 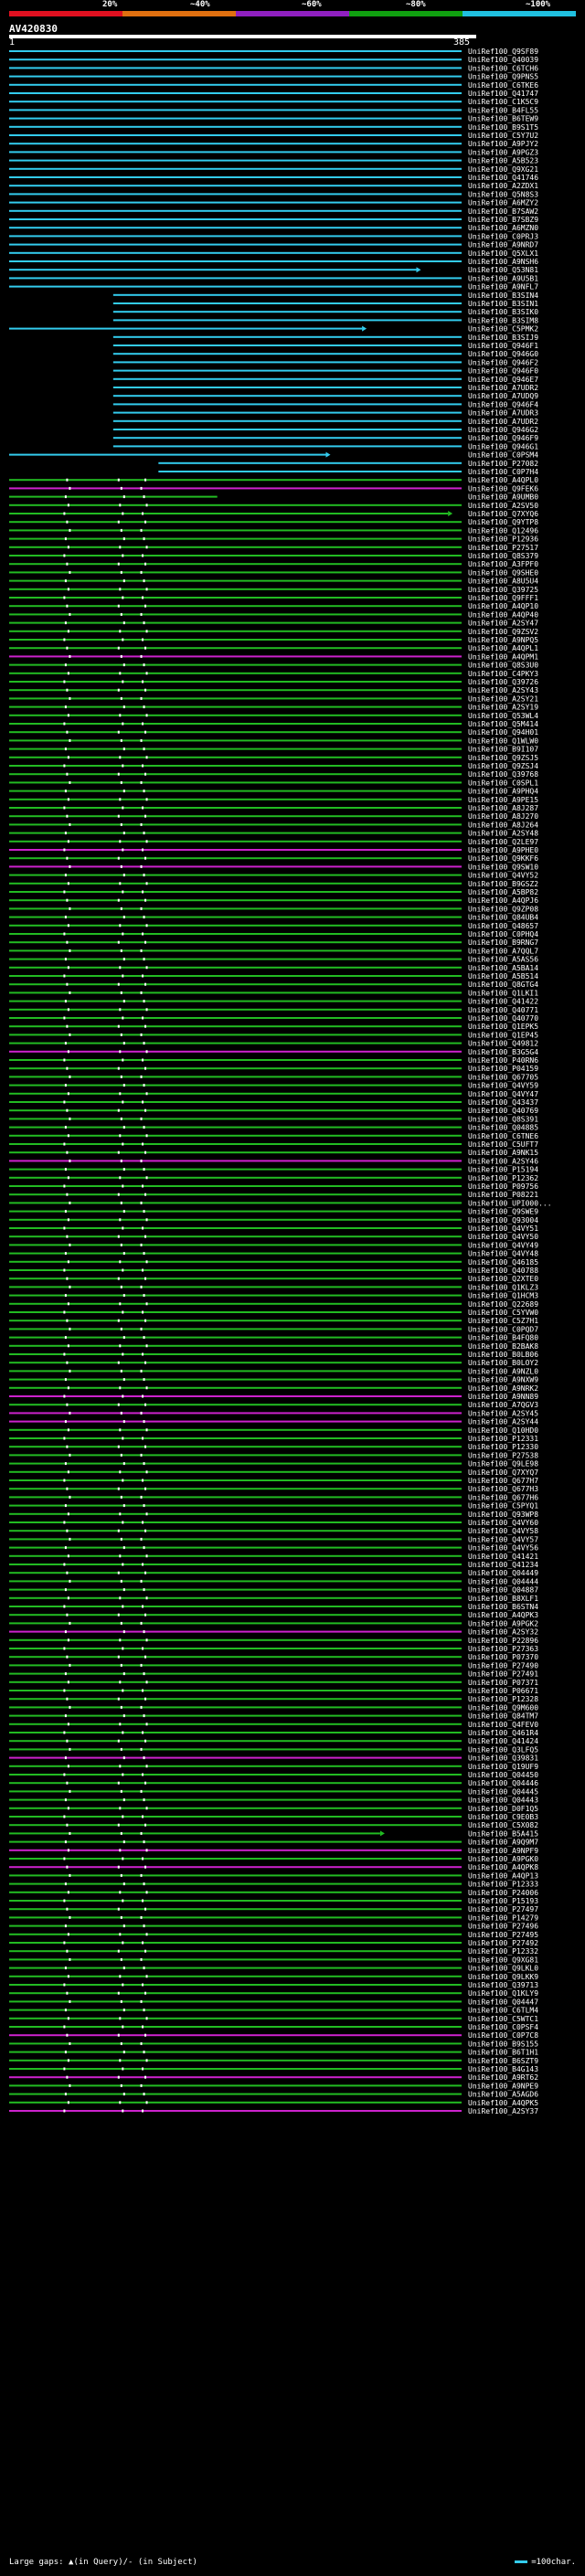 I want to click on hit-label: UniRef100_Q677H6, so click(x=503, y=1497).